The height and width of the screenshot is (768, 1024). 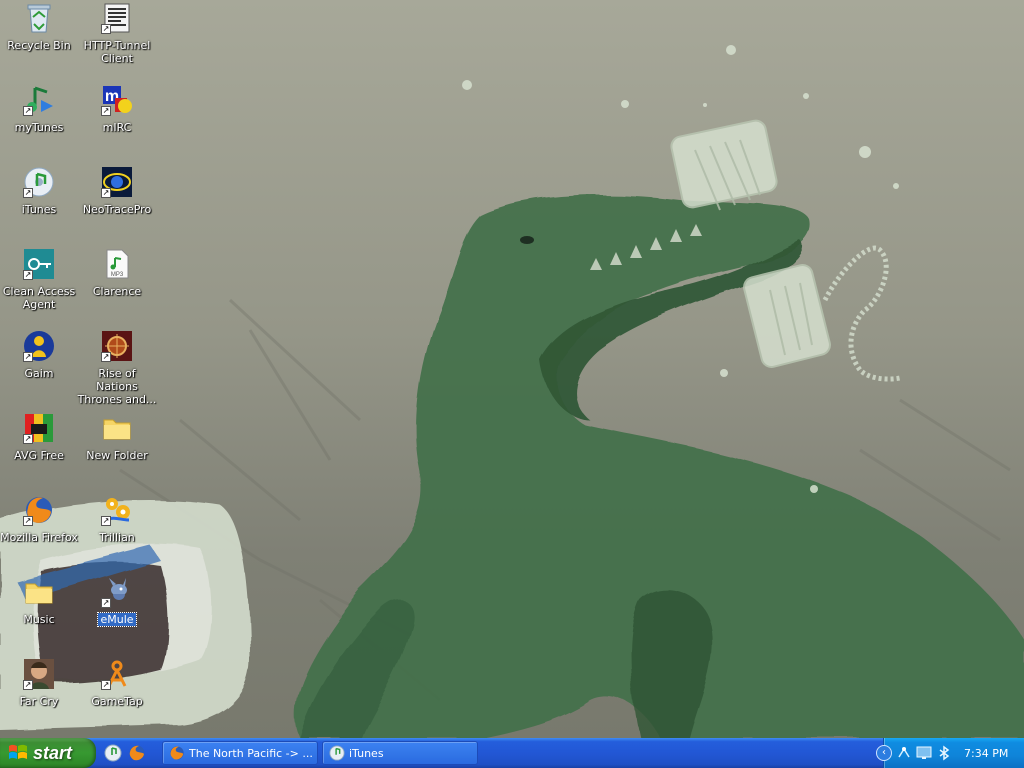 What do you see at coordinates (18, 751) in the screenshot?
I see `windows-logo-icon` at bounding box center [18, 751].